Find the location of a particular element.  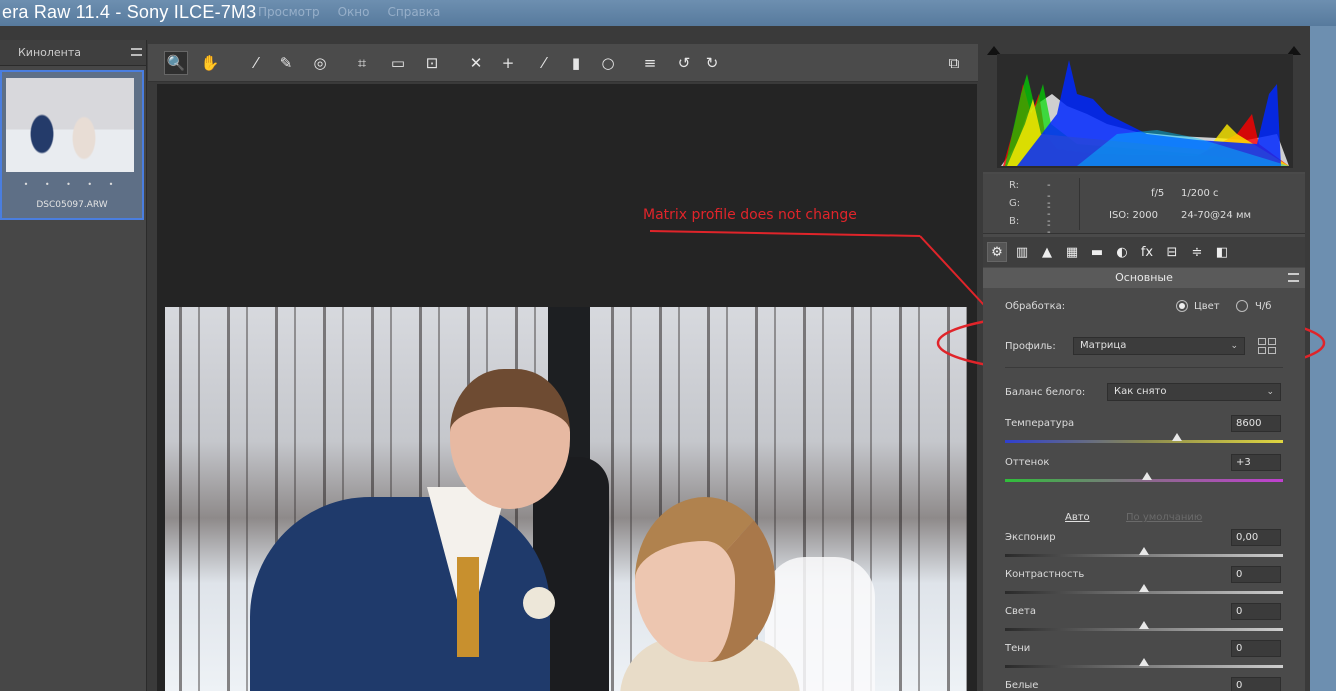

tint-value-input: +3 is located at coordinates (1256, 462).